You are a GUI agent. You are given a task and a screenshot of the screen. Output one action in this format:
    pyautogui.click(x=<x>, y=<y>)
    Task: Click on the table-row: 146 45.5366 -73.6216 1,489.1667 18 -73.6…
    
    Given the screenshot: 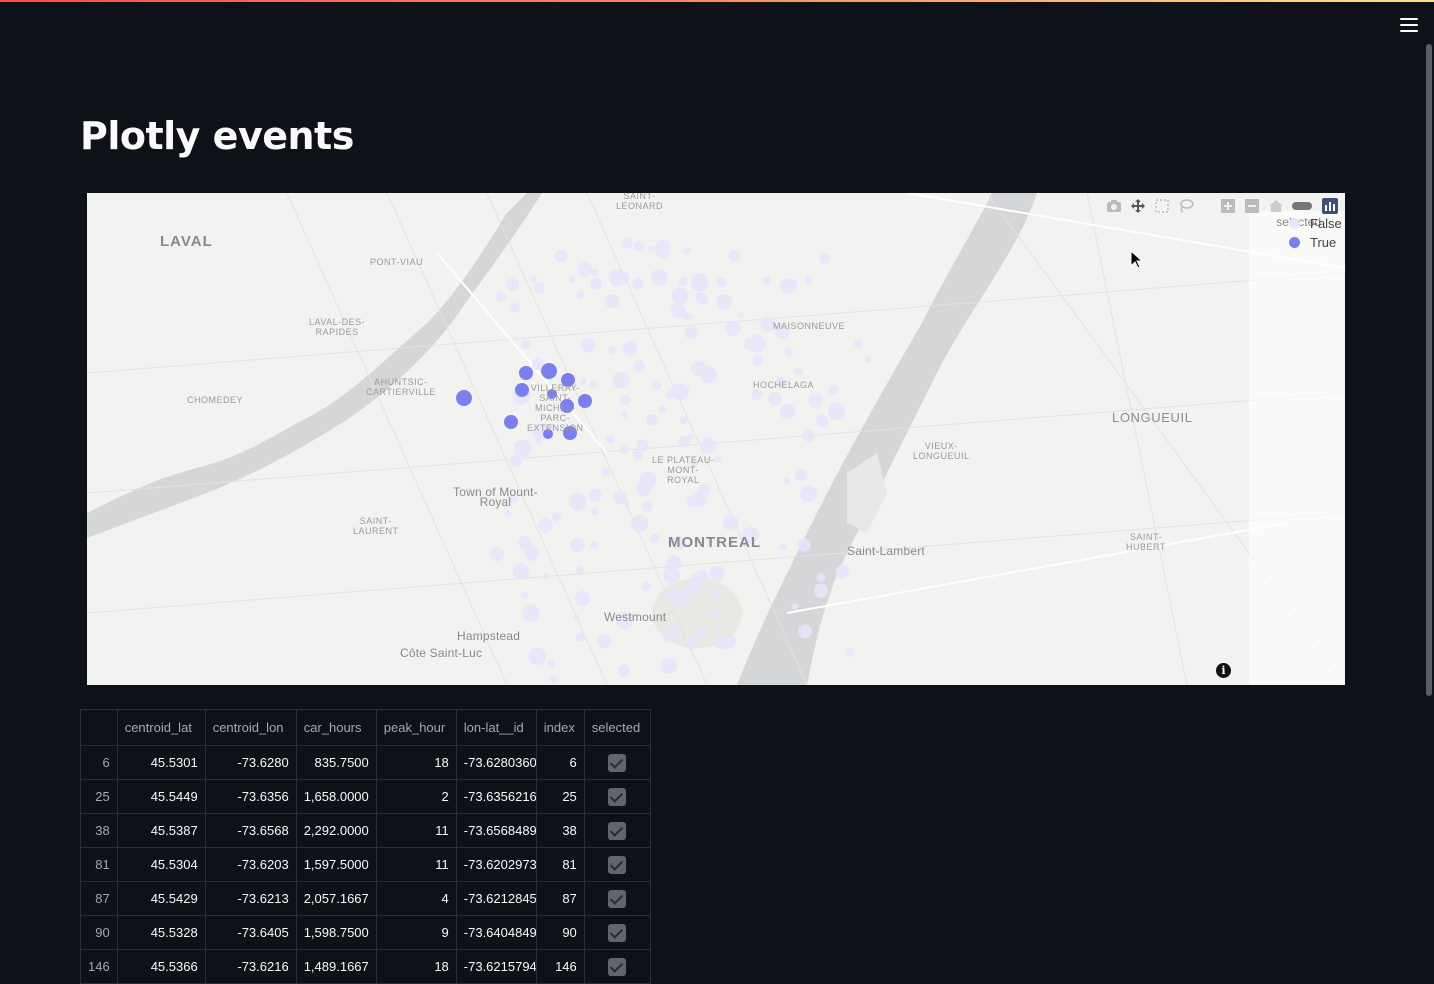 What is the action you would take?
    pyautogui.click(x=365, y=966)
    